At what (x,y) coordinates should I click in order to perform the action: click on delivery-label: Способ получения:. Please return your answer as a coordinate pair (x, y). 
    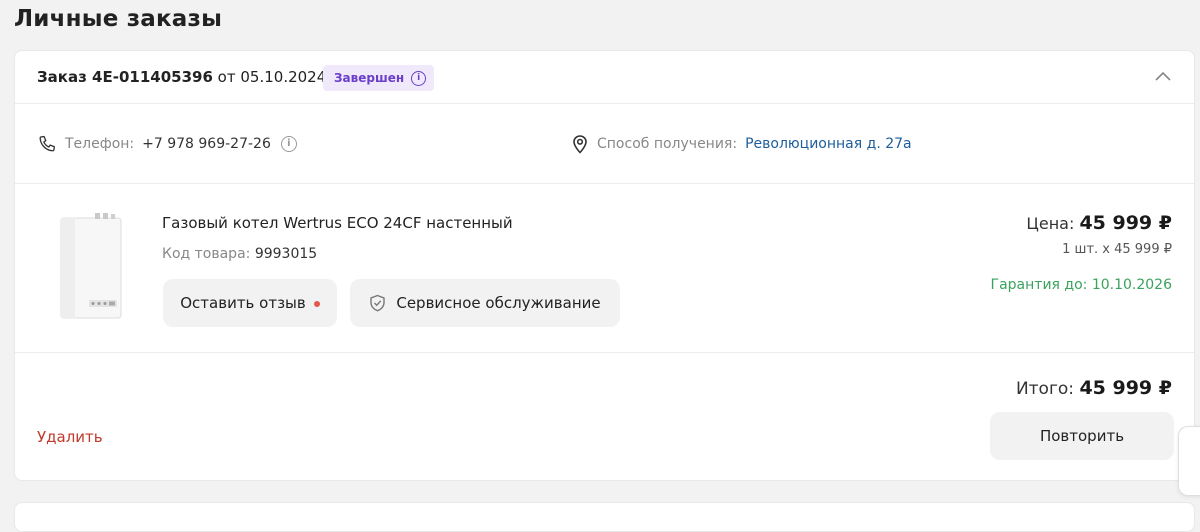
    Looking at the image, I should click on (667, 144).